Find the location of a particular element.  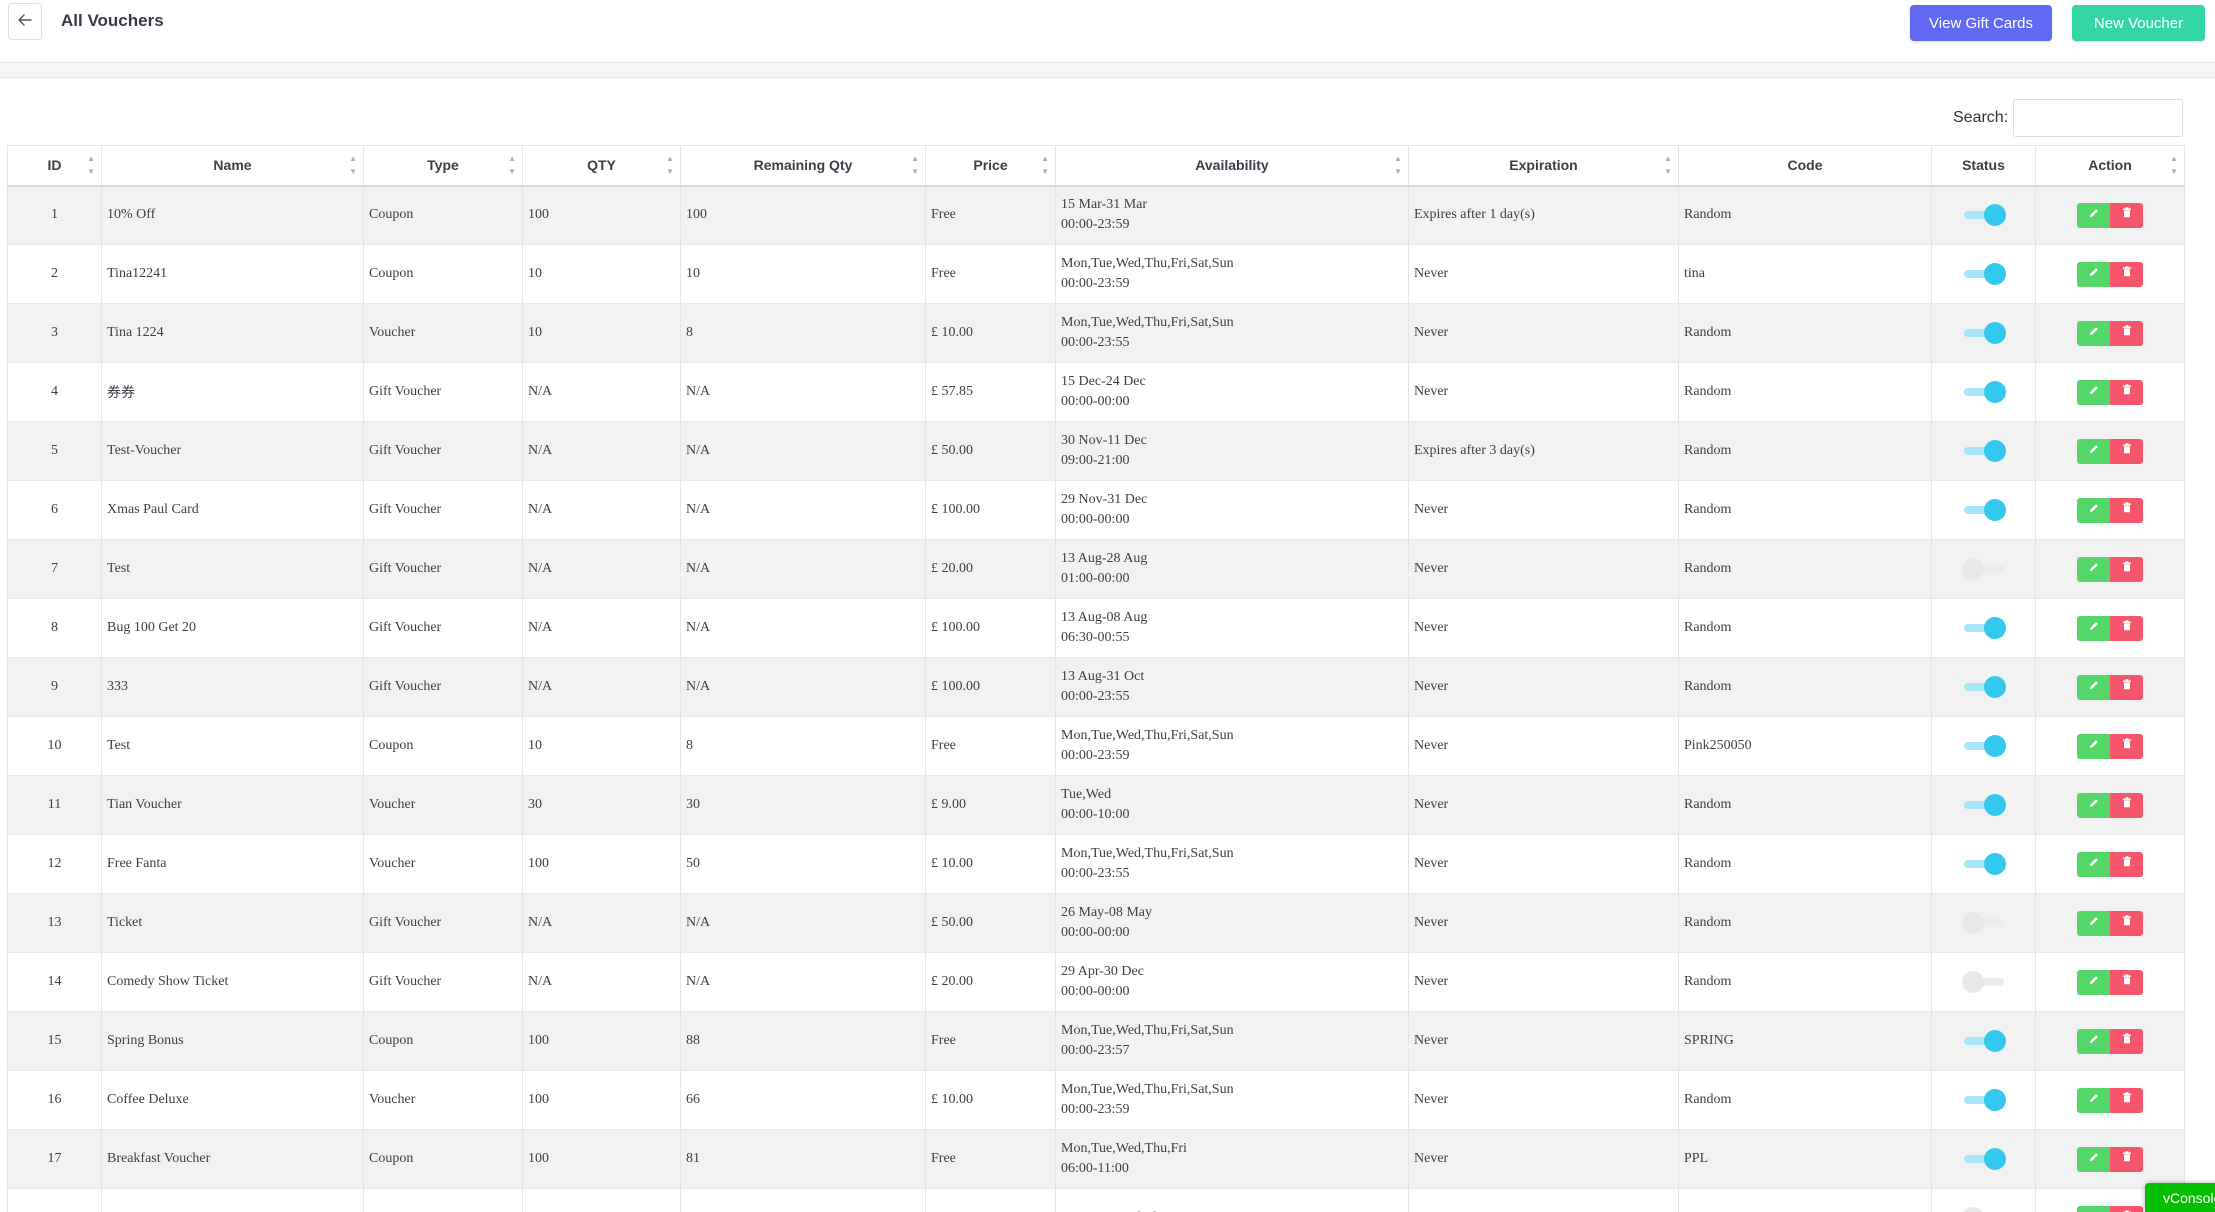

cell-action is located at coordinates (2110, 982).